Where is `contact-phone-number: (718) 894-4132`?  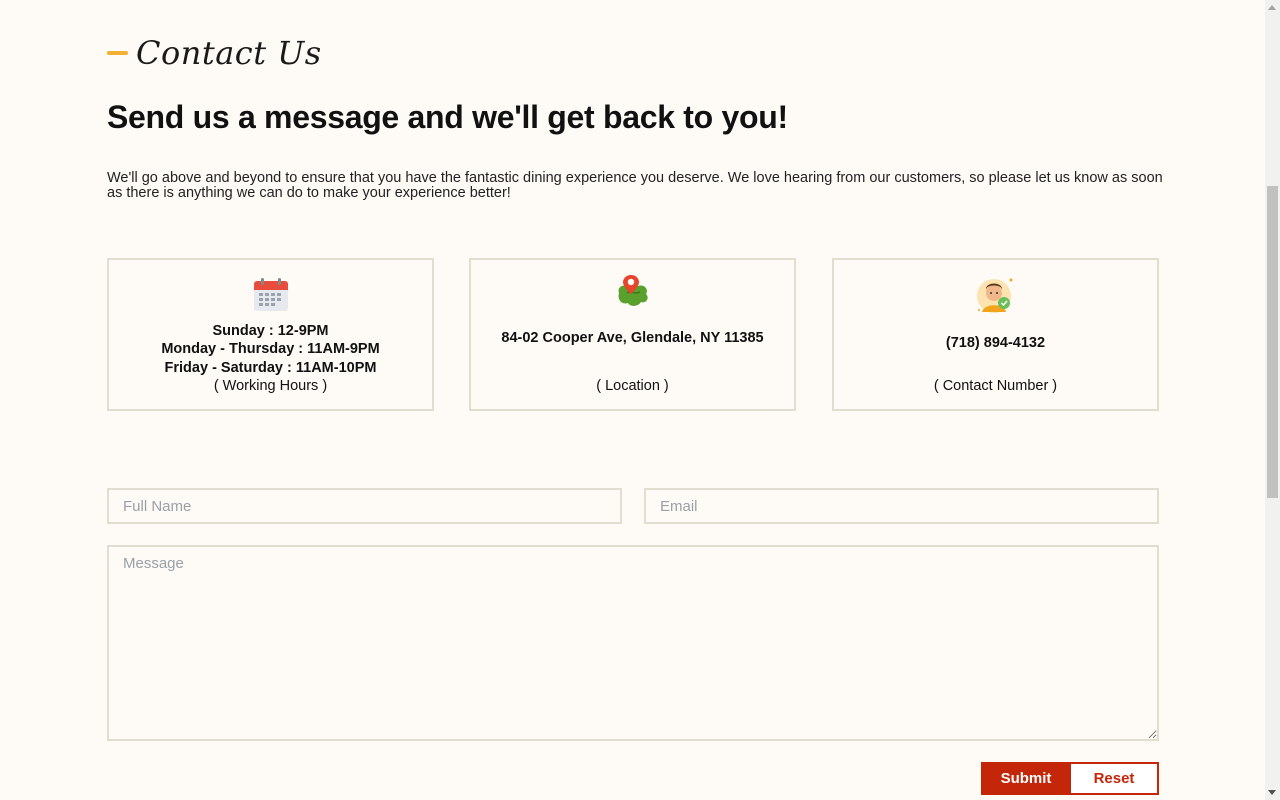 contact-phone-number: (718) 894-4132 is located at coordinates (995, 343).